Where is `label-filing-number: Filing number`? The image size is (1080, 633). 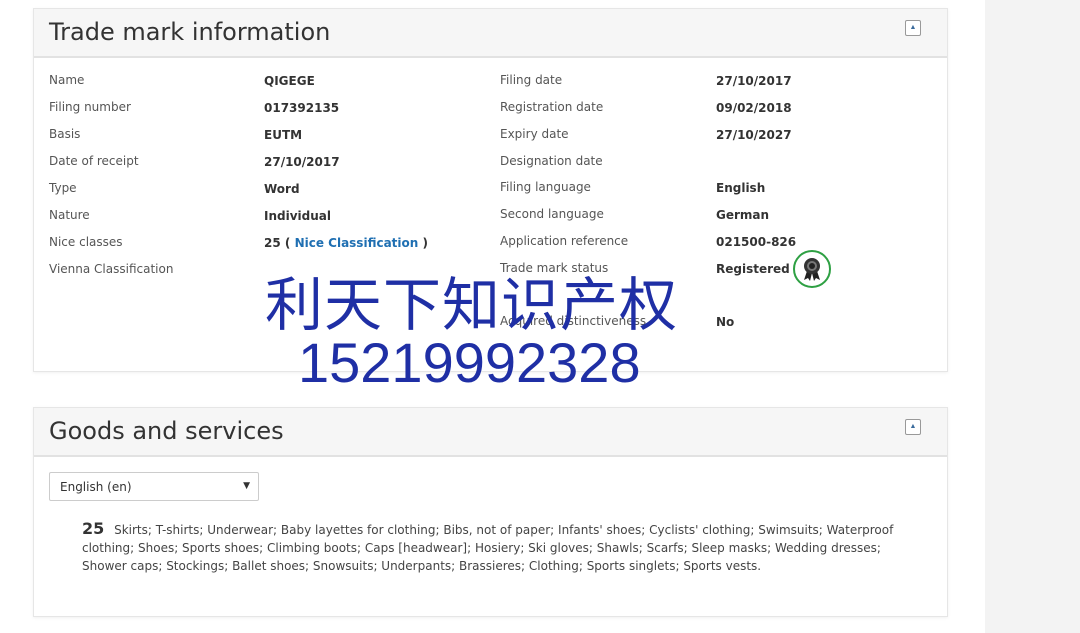
label-filing-number: Filing number is located at coordinates (90, 107).